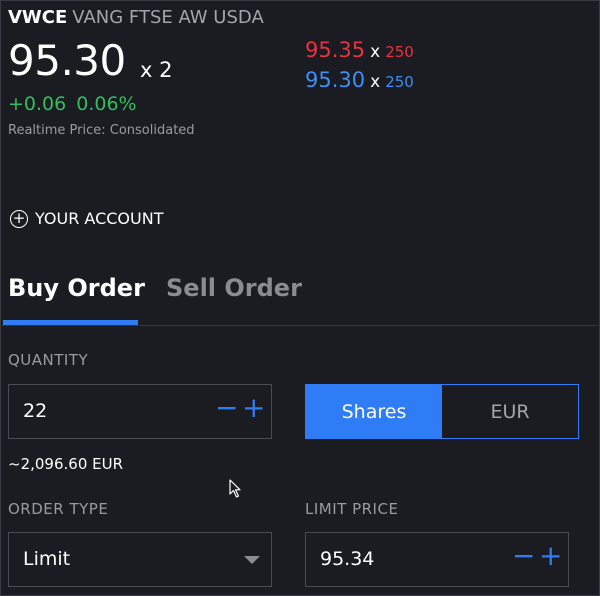  Describe the element at coordinates (140, 559) in the screenshot. I see `order-type-select: Limit` at that location.